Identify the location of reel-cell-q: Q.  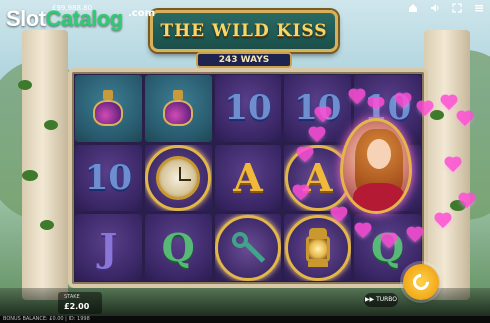
(178, 247).